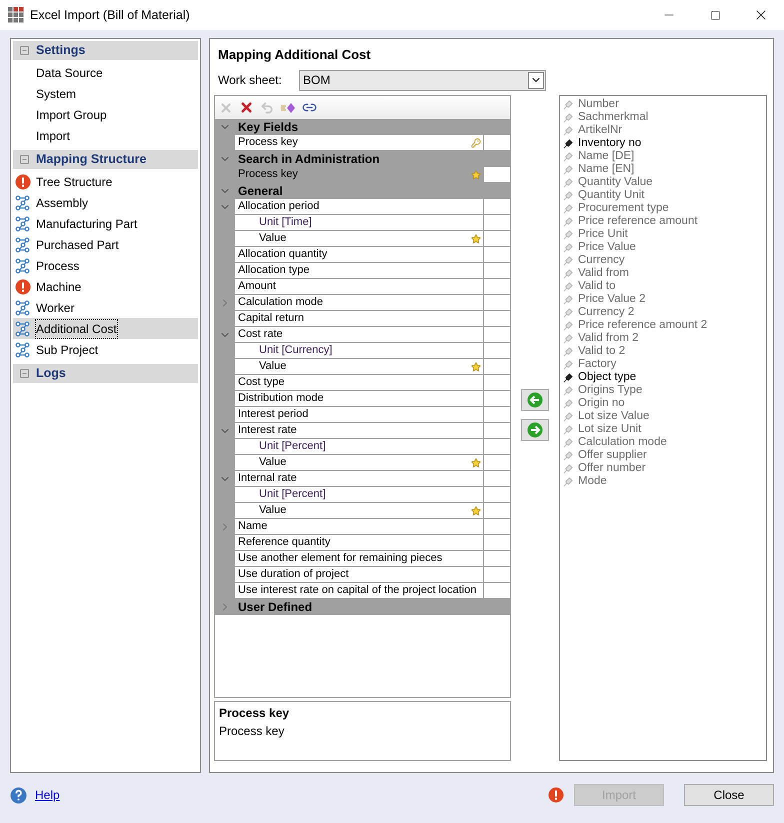  Describe the element at coordinates (246, 107) in the screenshot. I see `delete-all-icon` at that location.